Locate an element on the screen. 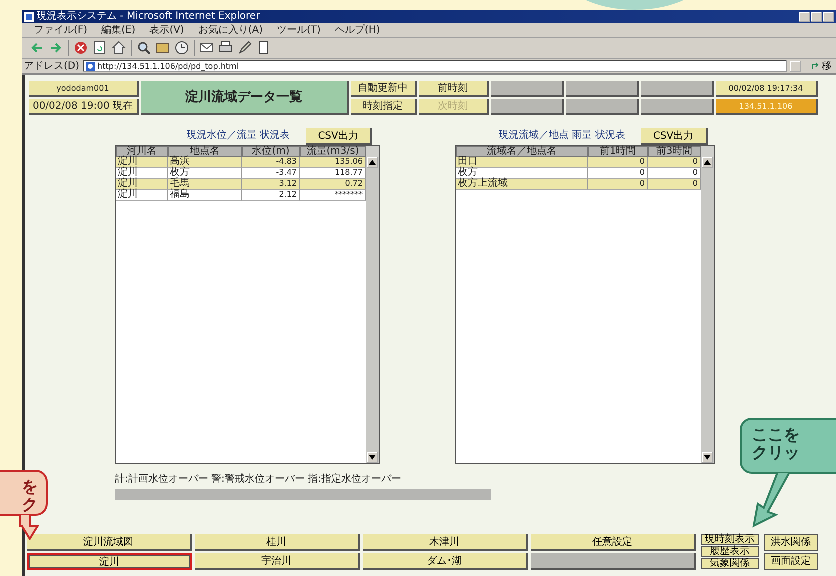 This screenshot has height=576, width=836. time-button: 時刻指定 is located at coordinates (384, 107).